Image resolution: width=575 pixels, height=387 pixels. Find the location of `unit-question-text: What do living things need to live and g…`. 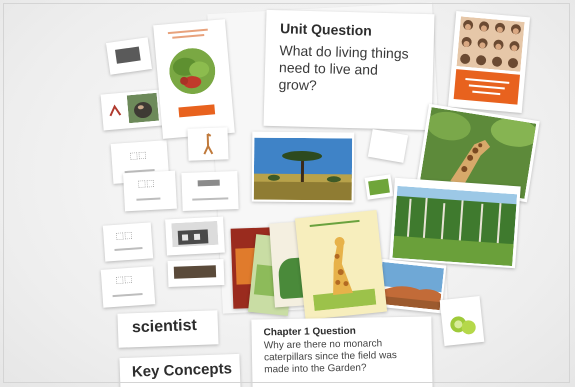

unit-question-text: What do living things need to live and g… is located at coordinates (343, 68).